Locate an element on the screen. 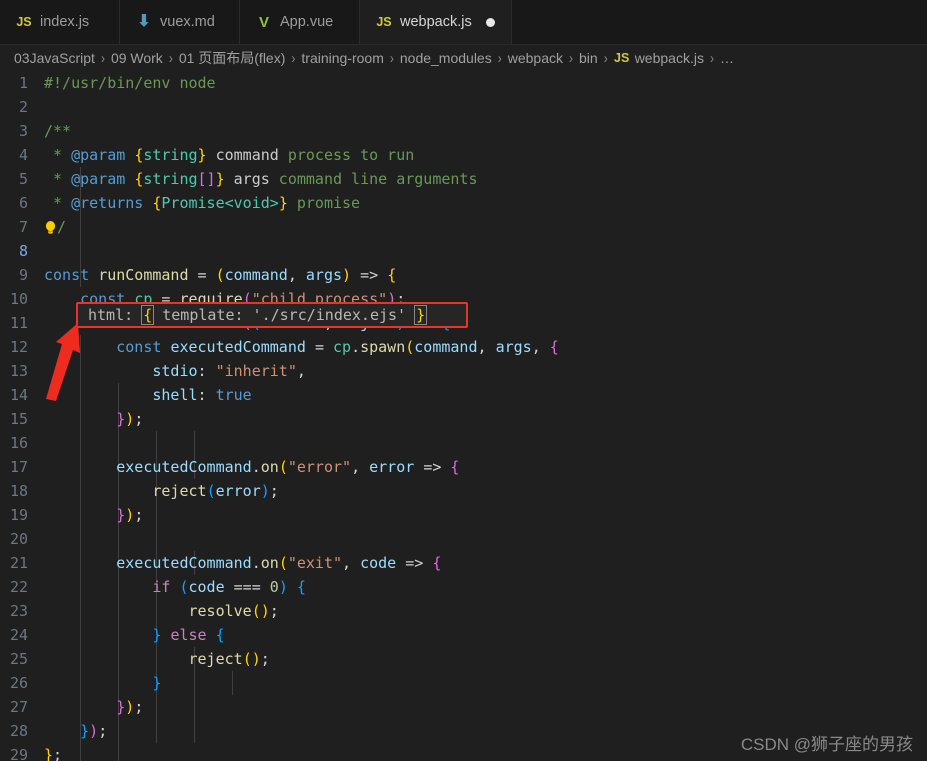  line-content: resolve(); is located at coordinates (233, 611).